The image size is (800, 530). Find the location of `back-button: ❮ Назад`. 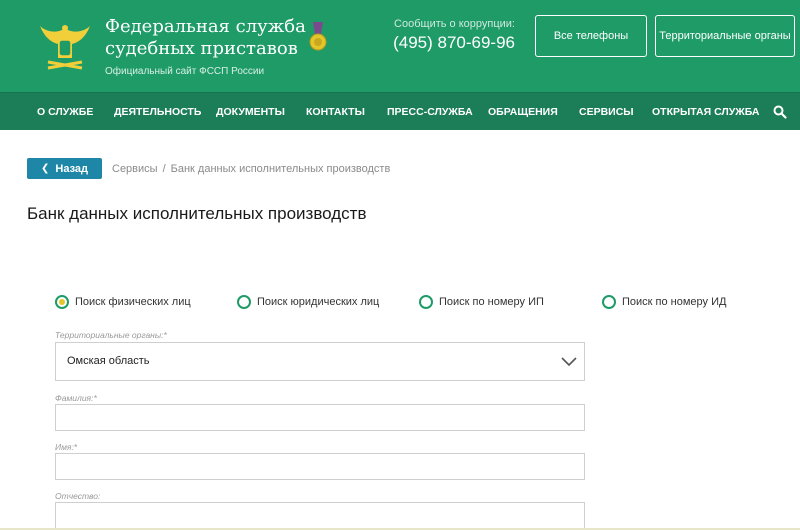

back-button: ❮ Назад is located at coordinates (64, 168).